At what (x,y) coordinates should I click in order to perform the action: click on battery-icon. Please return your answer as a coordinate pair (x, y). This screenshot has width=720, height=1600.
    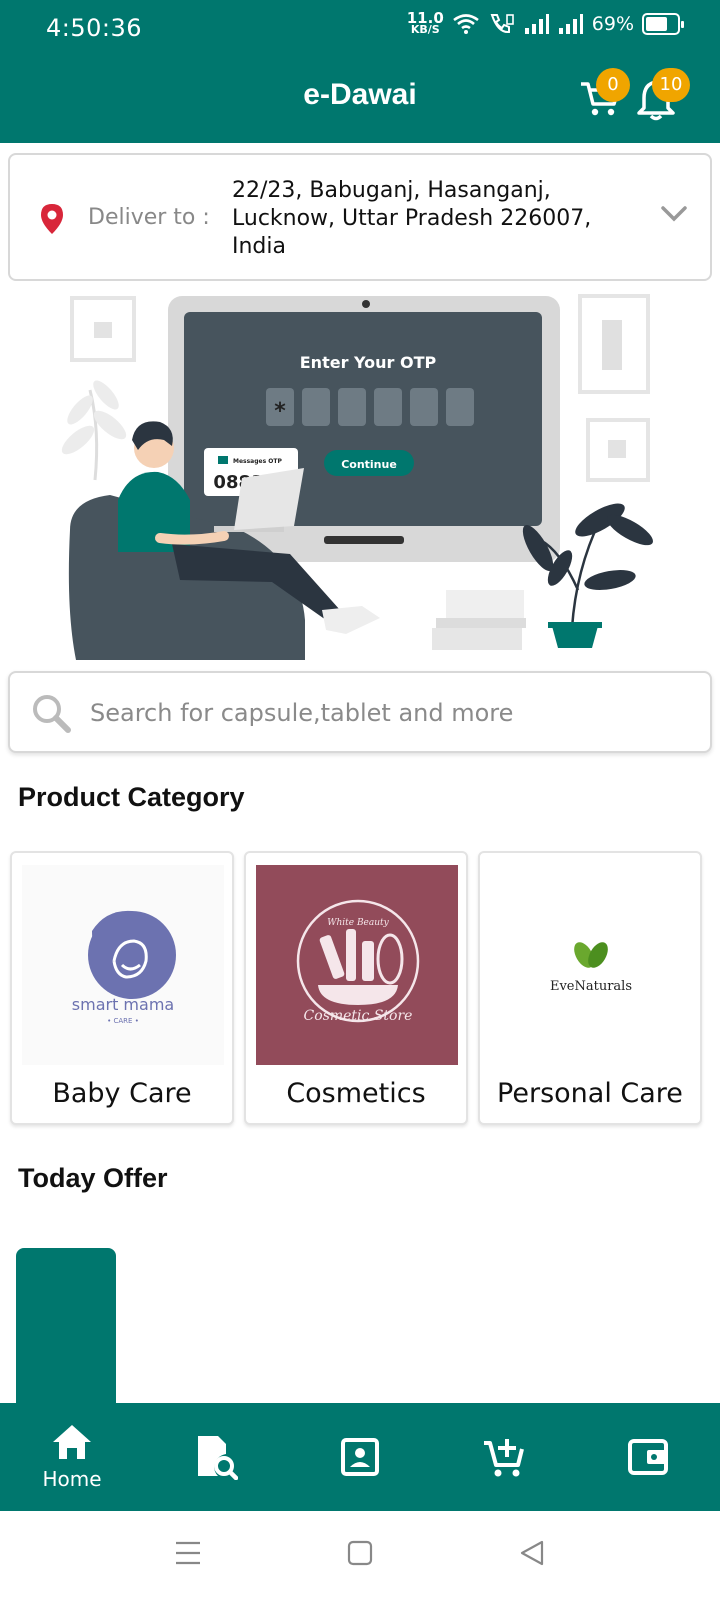
    Looking at the image, I should click on (663, 24).